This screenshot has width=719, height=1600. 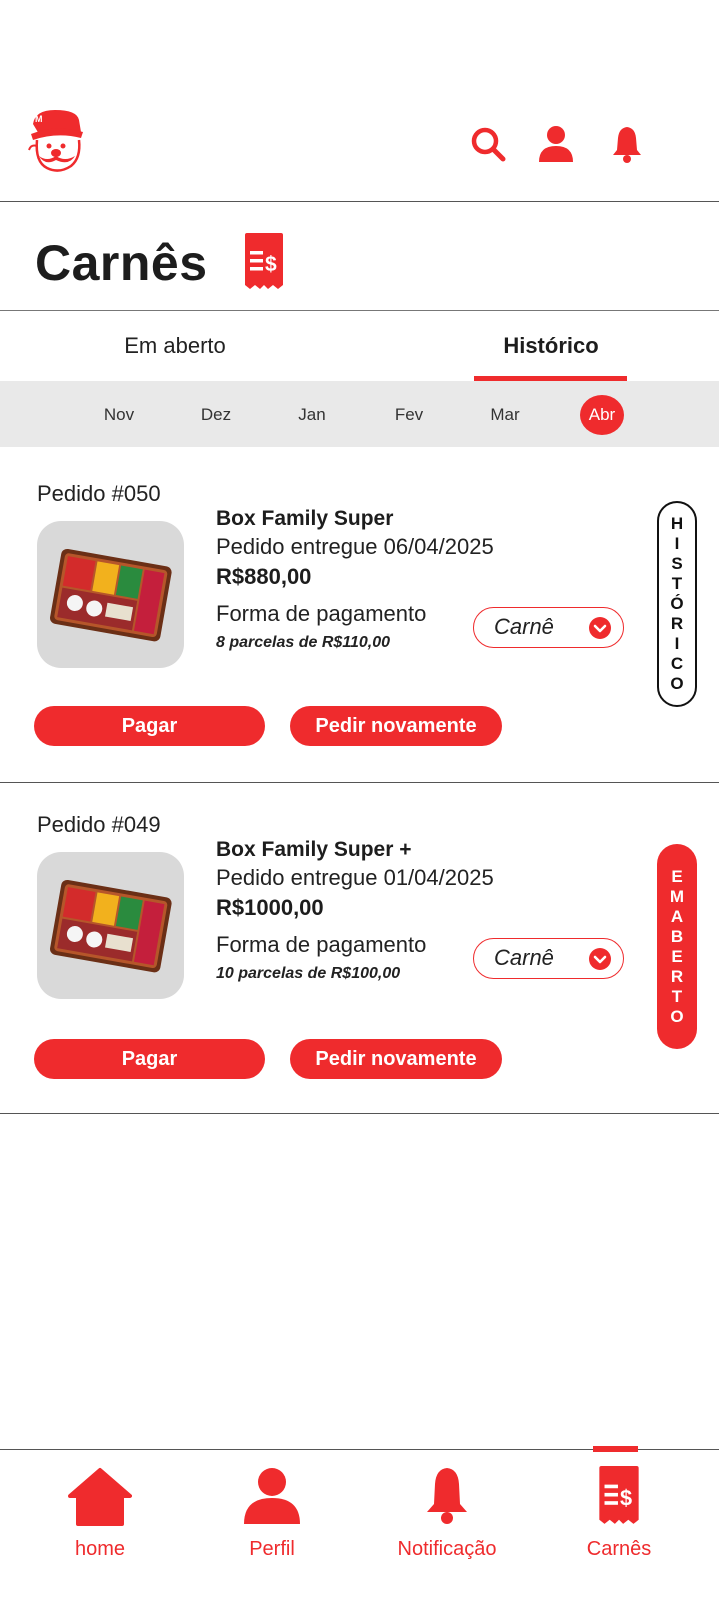 I want to click on nav-item-home: home, so click(x=100, y=1525).